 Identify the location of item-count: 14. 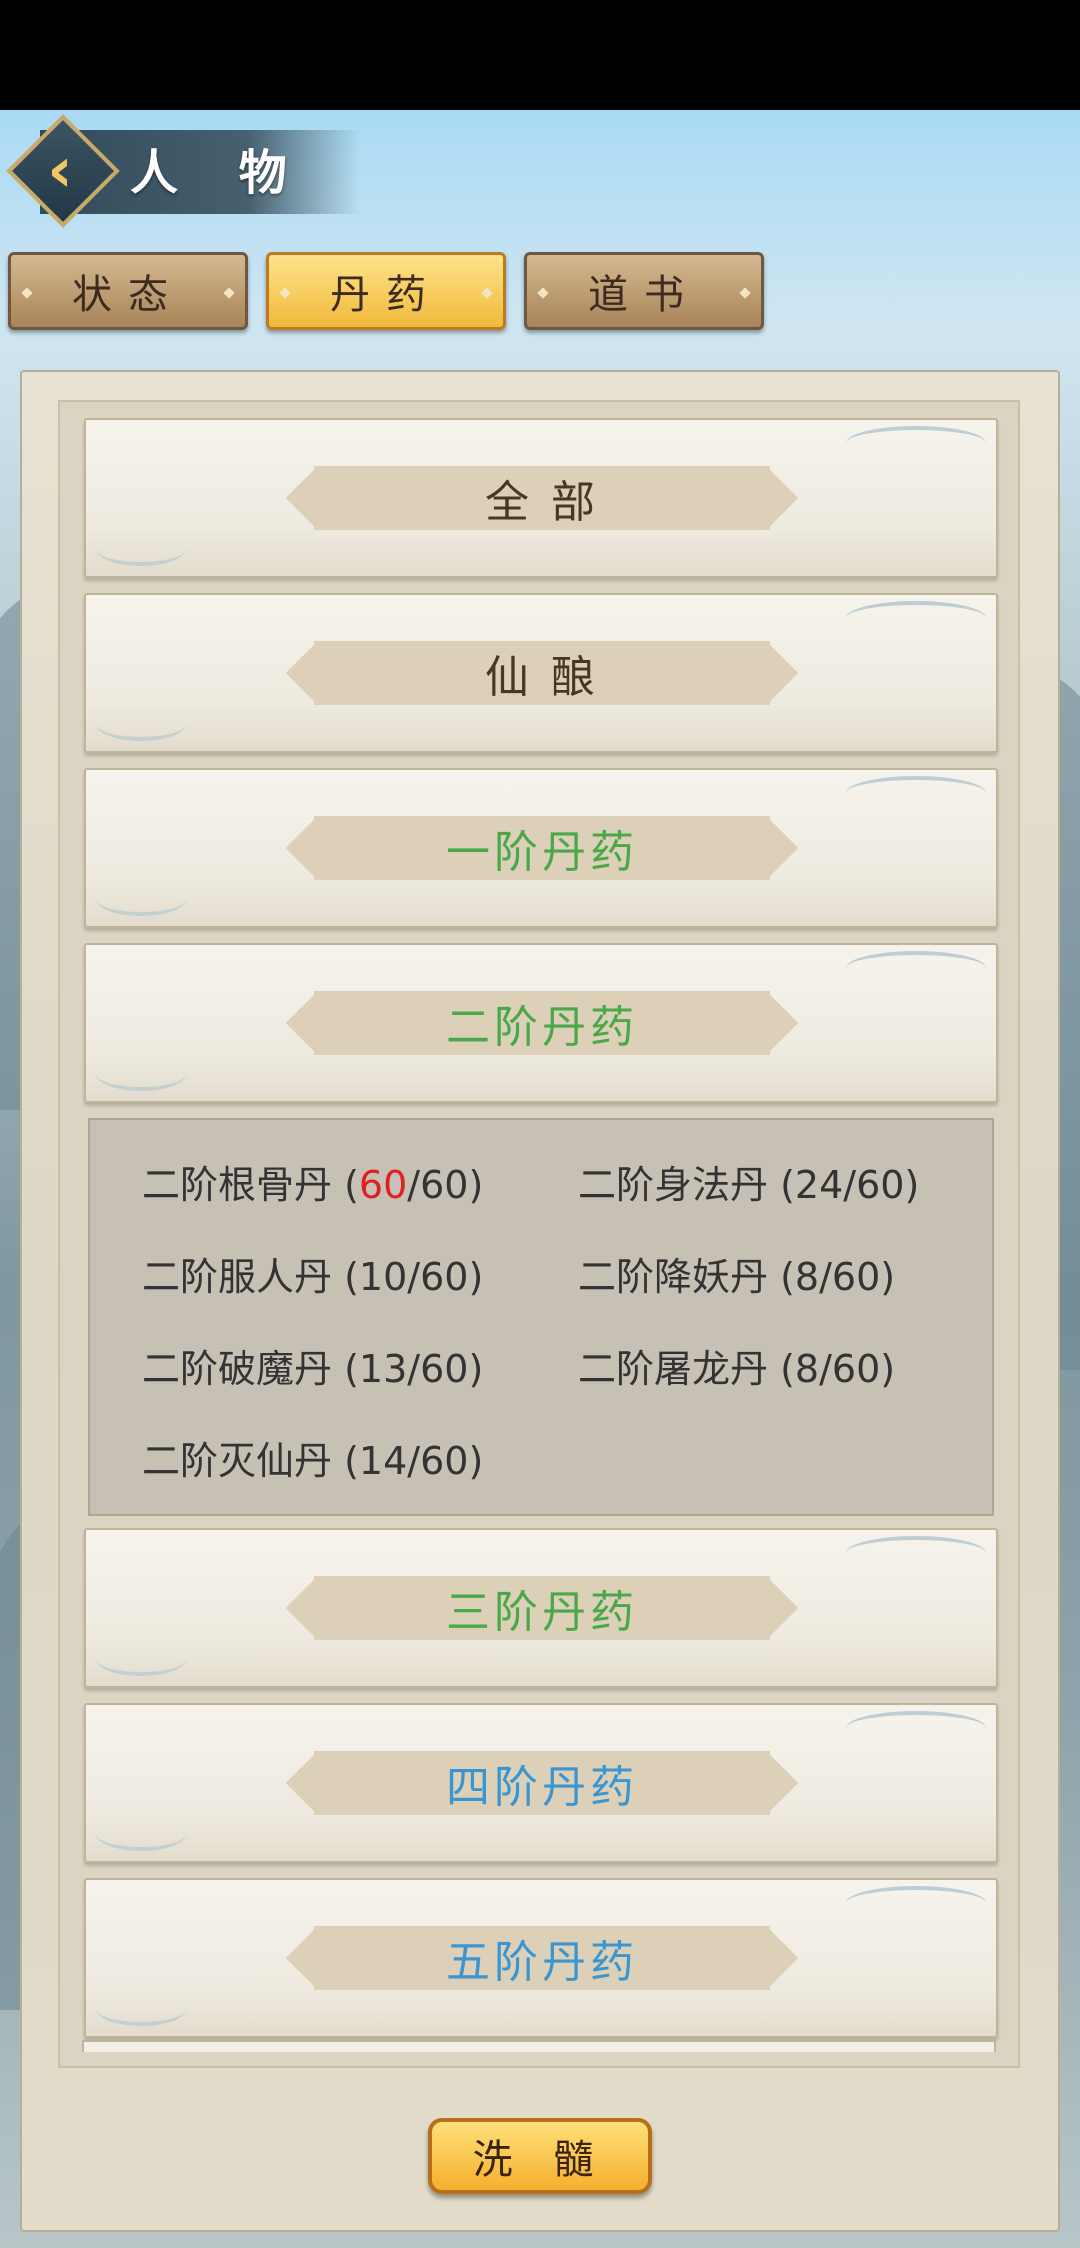
(383, 1461).